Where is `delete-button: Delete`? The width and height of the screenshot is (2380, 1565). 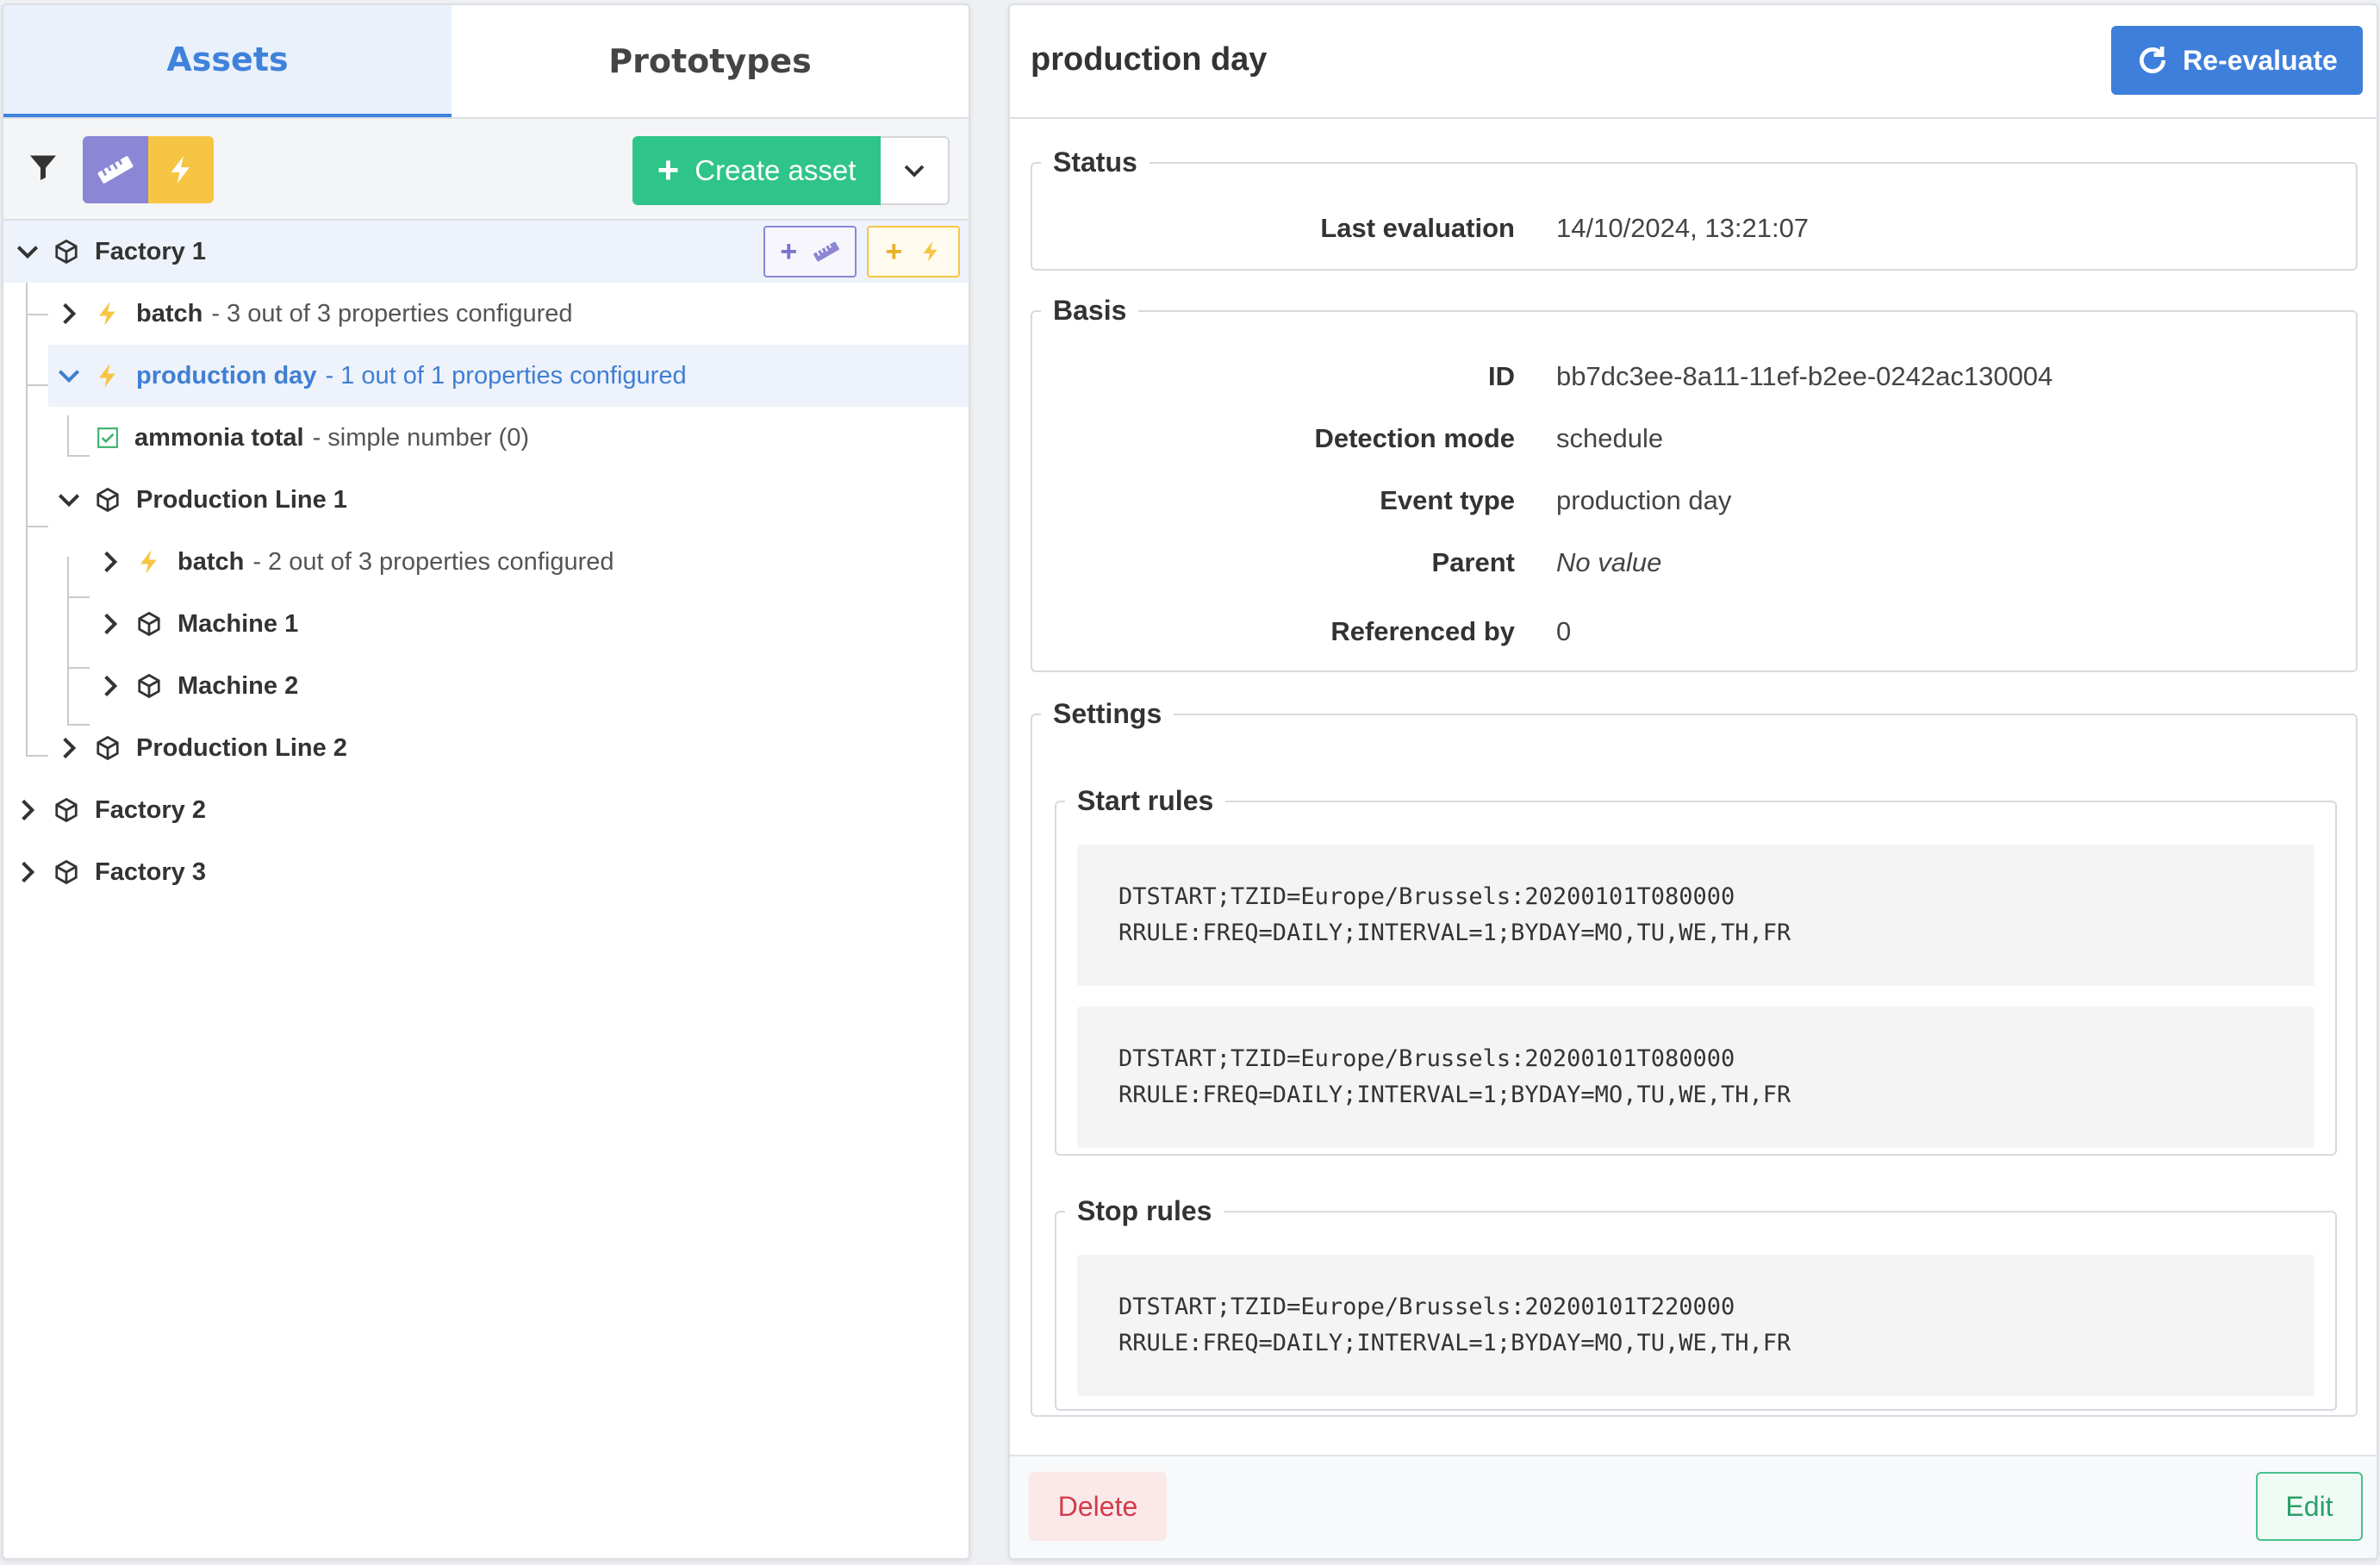
delete-button: Delete is located at coordinates (1098, 1506).